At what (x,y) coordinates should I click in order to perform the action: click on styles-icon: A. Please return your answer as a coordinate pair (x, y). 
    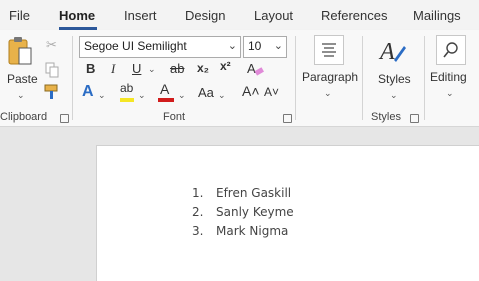
    Looking at the image, I should click on (392, 52).